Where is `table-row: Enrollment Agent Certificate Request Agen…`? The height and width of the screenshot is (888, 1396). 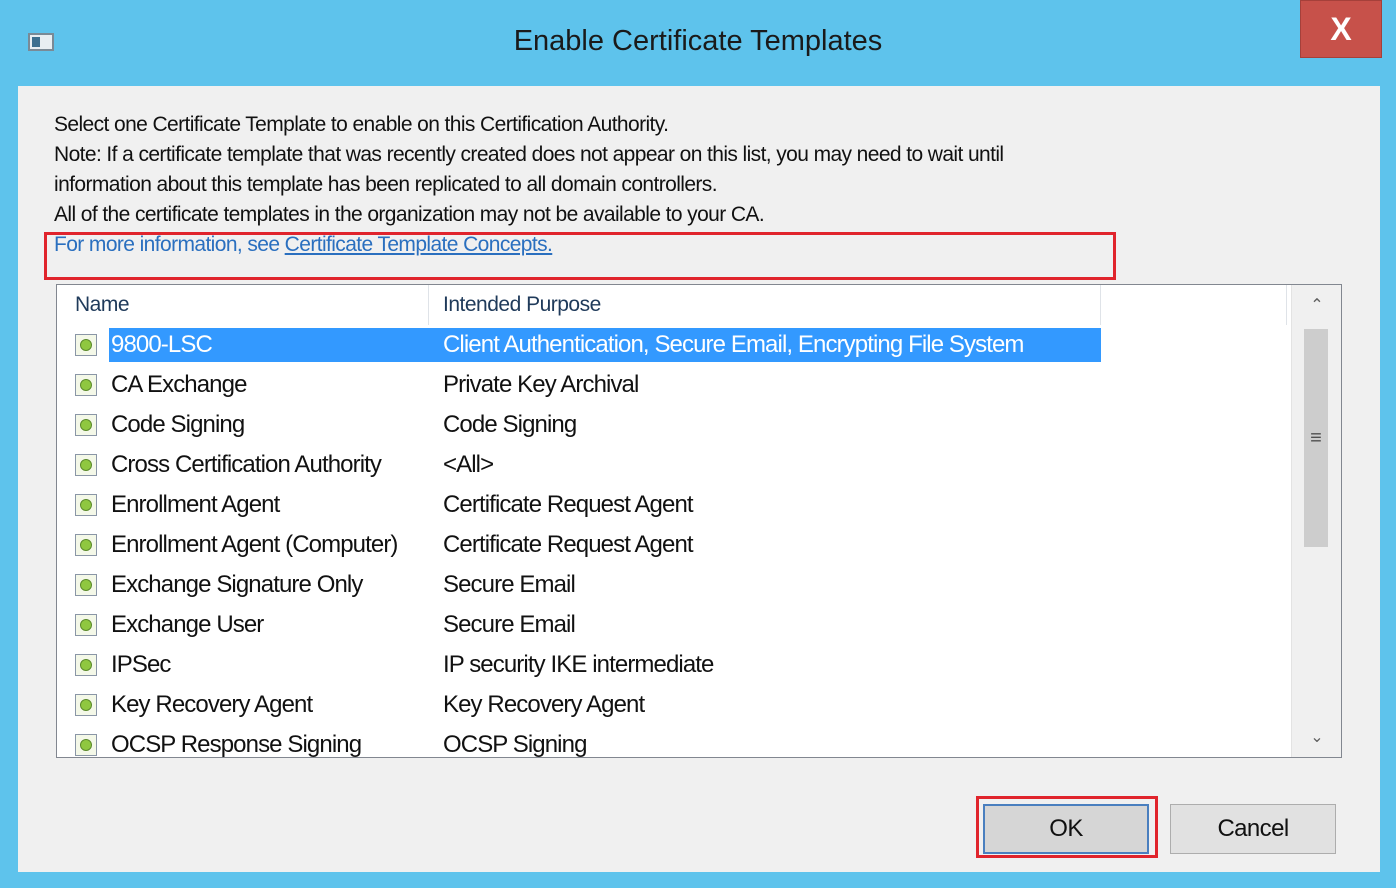
table-row: Enrollment Agent Certificate Request Agen… is located at coordinates (672, 505).